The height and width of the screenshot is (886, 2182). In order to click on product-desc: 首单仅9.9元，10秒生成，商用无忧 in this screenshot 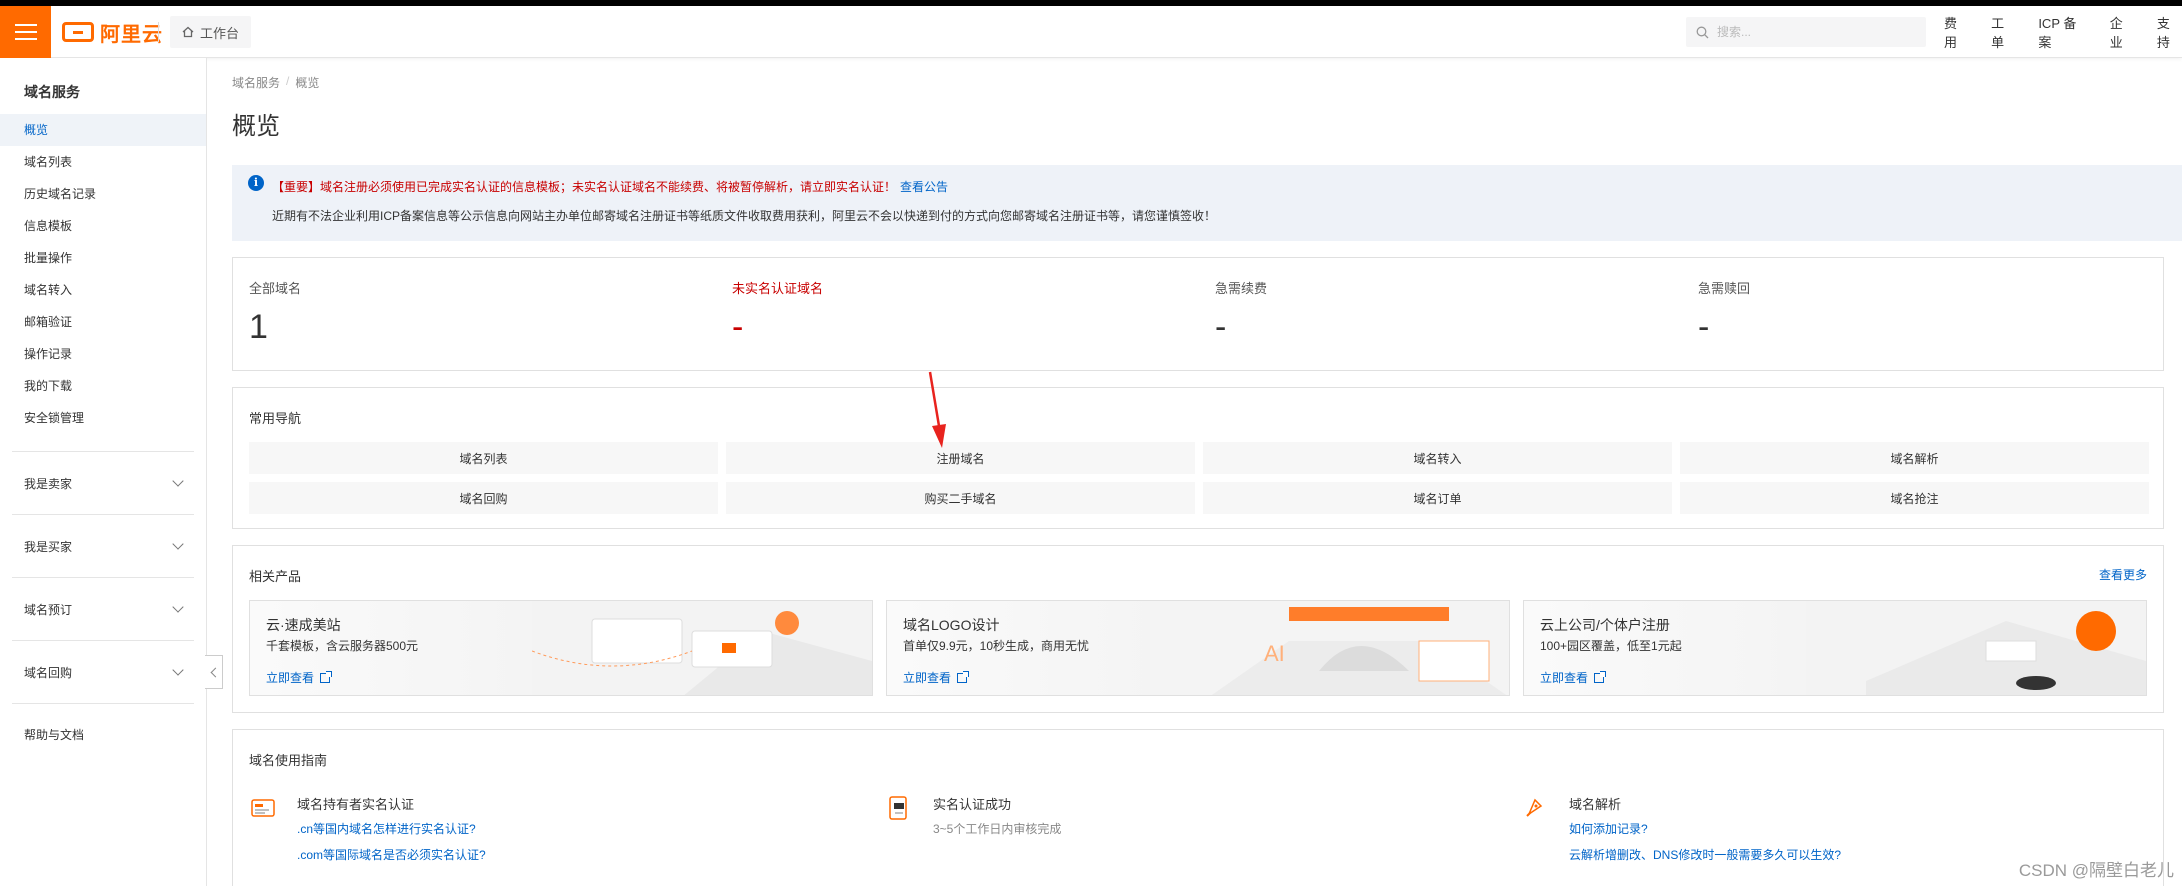, I will do `click(996, 646)`.